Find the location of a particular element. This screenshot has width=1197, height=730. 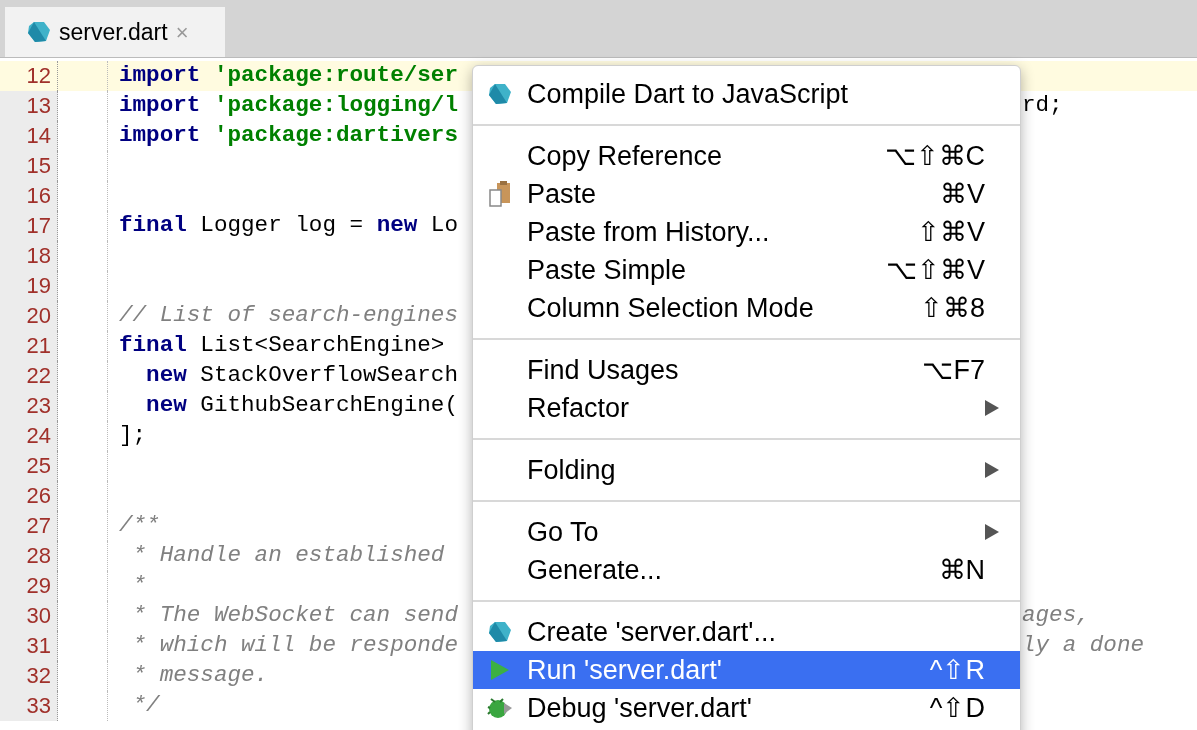

menu-item: Compile Dart to JavaScript is located at coordinates (746, 94).